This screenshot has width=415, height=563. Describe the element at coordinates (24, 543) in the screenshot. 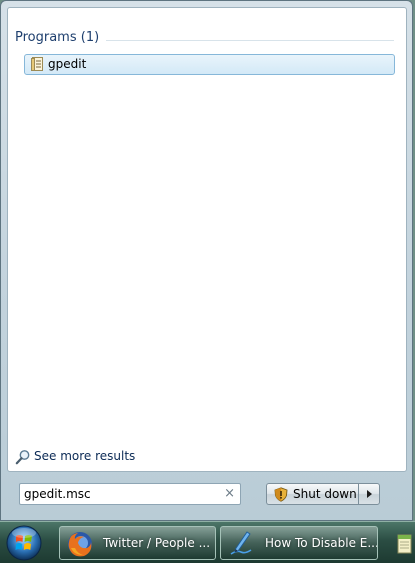

I see `start-orb-icon` at that location.